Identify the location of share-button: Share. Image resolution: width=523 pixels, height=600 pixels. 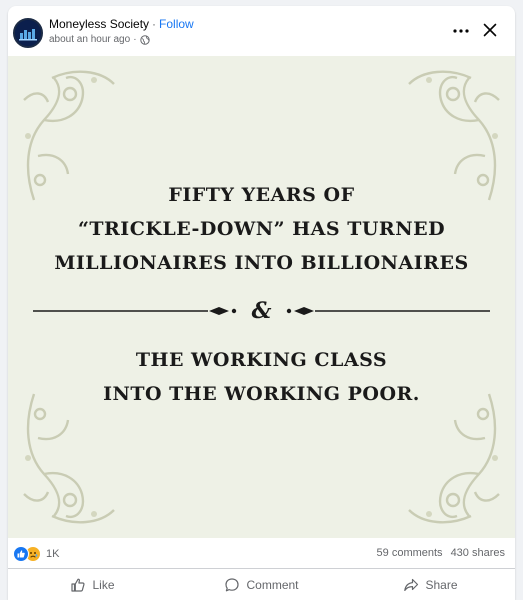
(430, 584).